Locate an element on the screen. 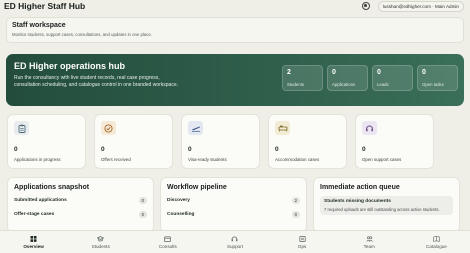  nav-label: Team is located at coordinates (369, 246).